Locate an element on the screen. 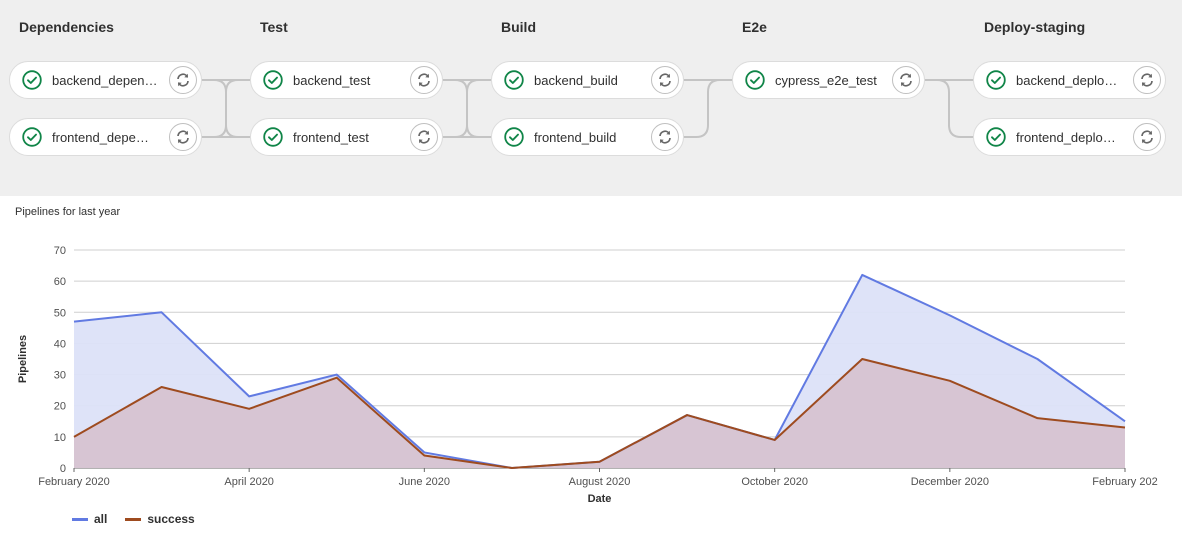 This screenshot has width=1182, height=542. y-tick-label: 30 is located at coordinates (60, 376).